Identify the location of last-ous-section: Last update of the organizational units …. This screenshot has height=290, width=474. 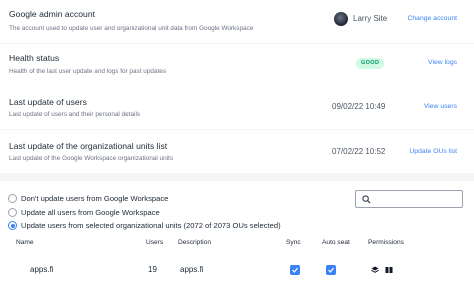
(237, 151).